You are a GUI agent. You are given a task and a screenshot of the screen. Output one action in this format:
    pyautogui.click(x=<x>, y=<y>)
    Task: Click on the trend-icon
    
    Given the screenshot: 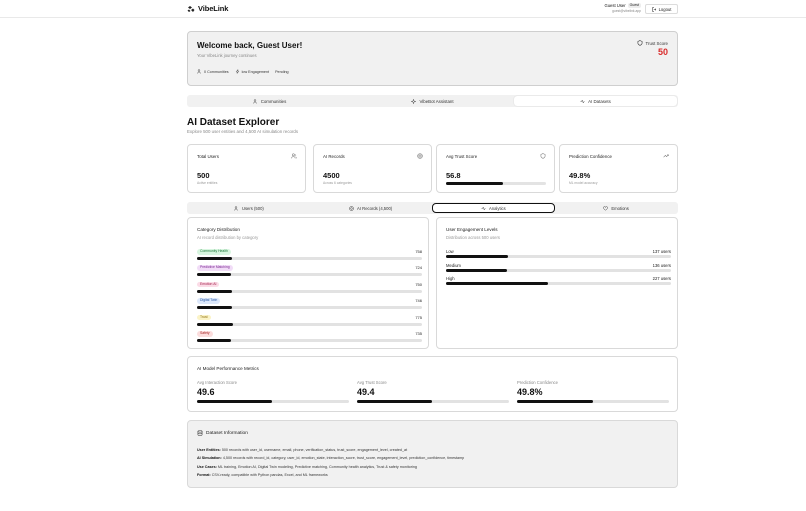 What is the action you would take?
    pyautogui.click(x=666, y=156)
    